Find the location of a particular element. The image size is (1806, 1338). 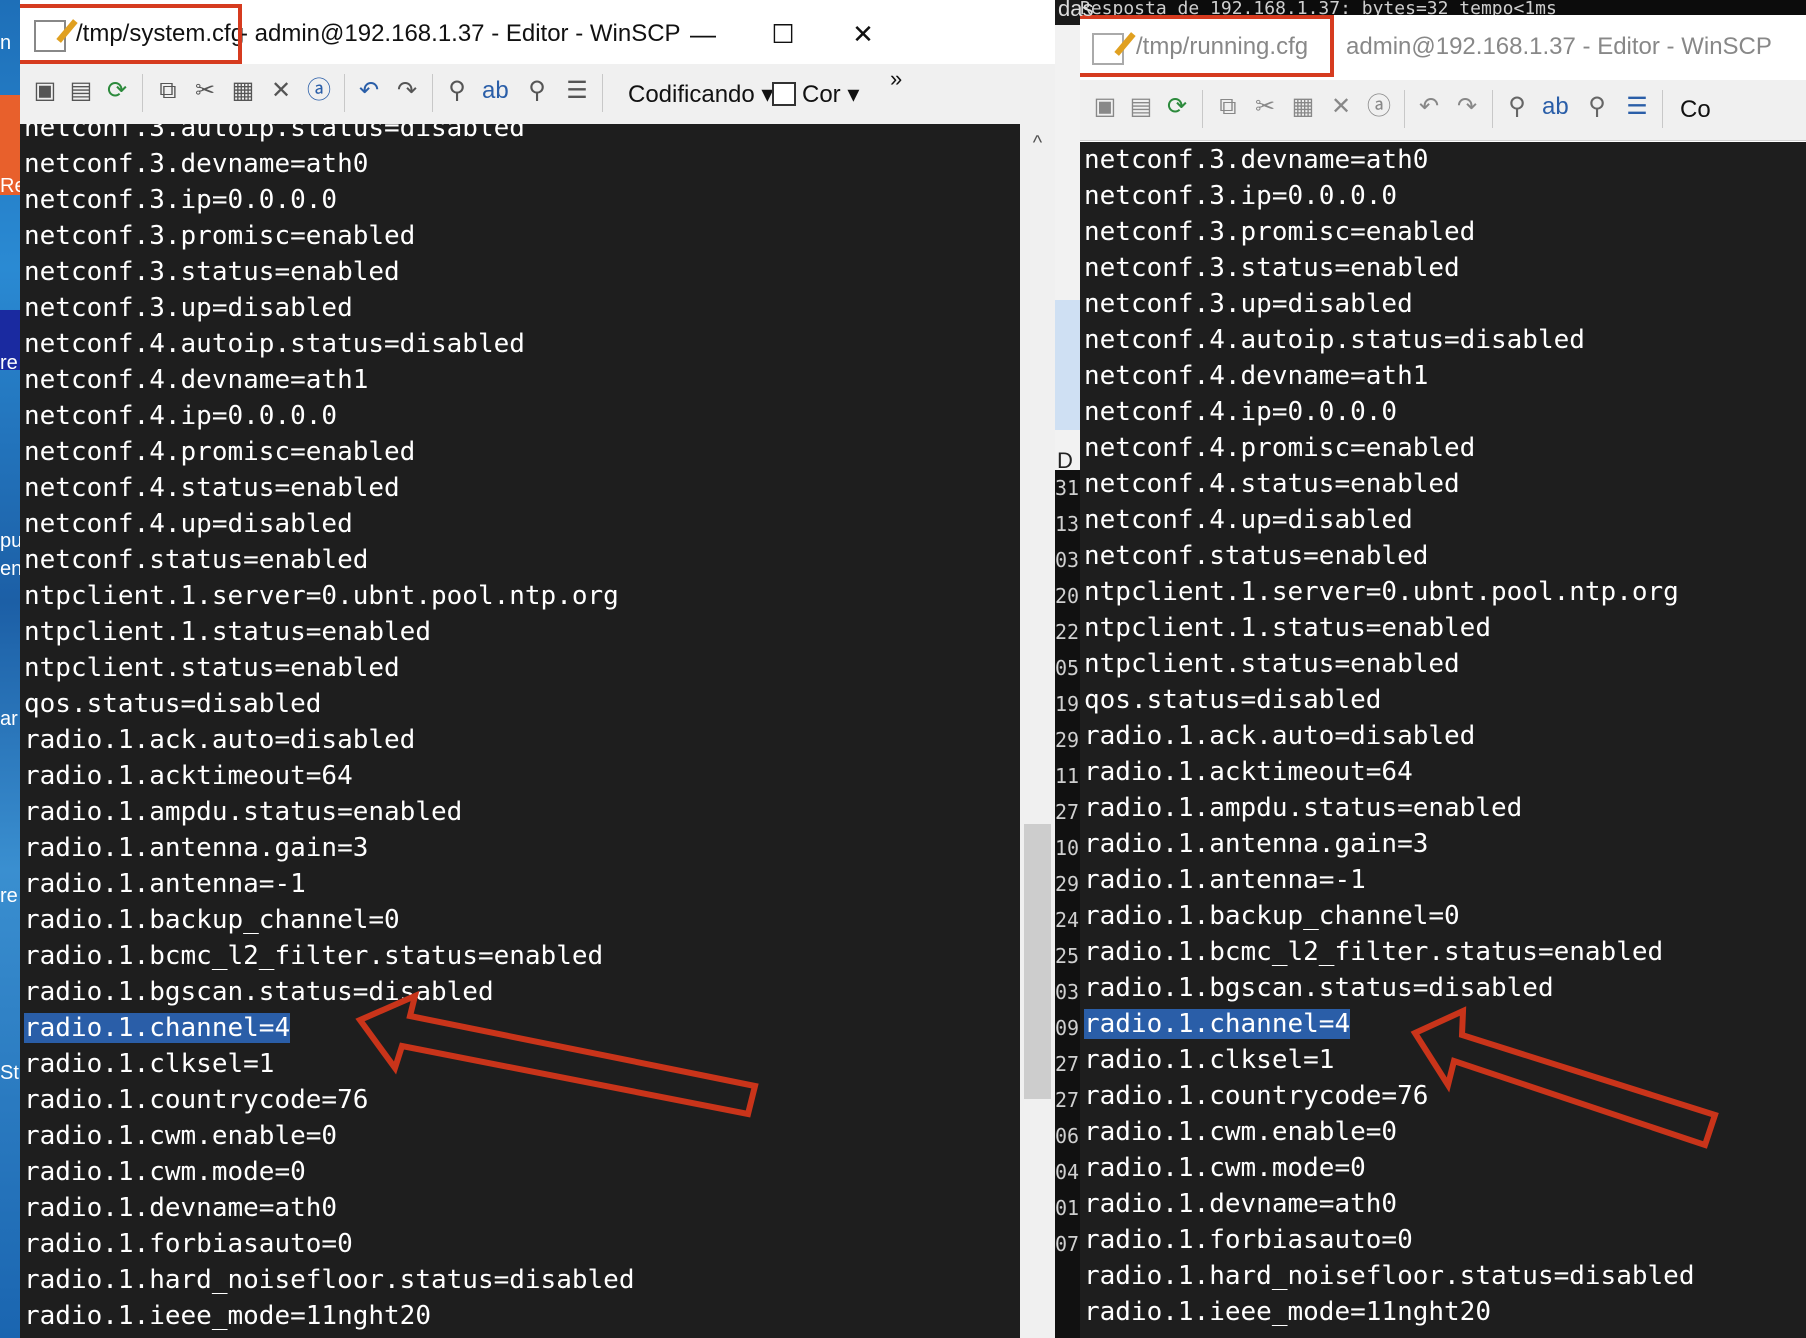

save-all-icon: ▤ is located at coordinates (1141, 107).